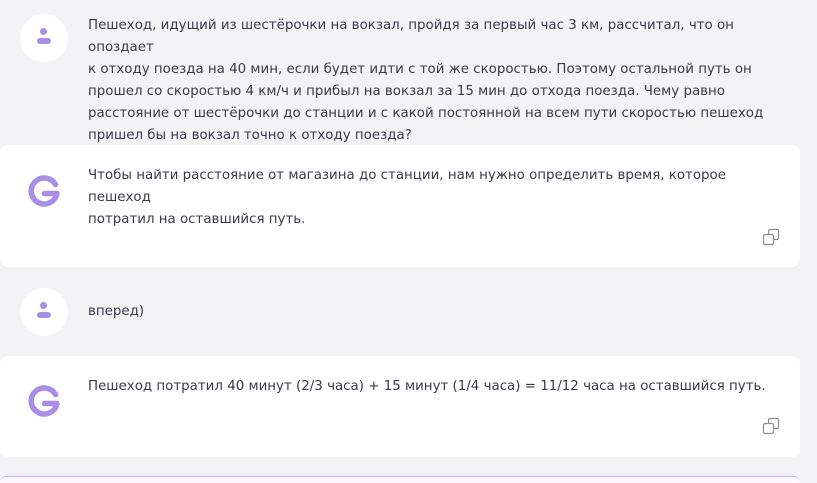 The image size is (817, 483). What do you see at coordinates (400, 313) in the screenshot?
I see `user-message: вперед)` at bounding box center [400, 313].